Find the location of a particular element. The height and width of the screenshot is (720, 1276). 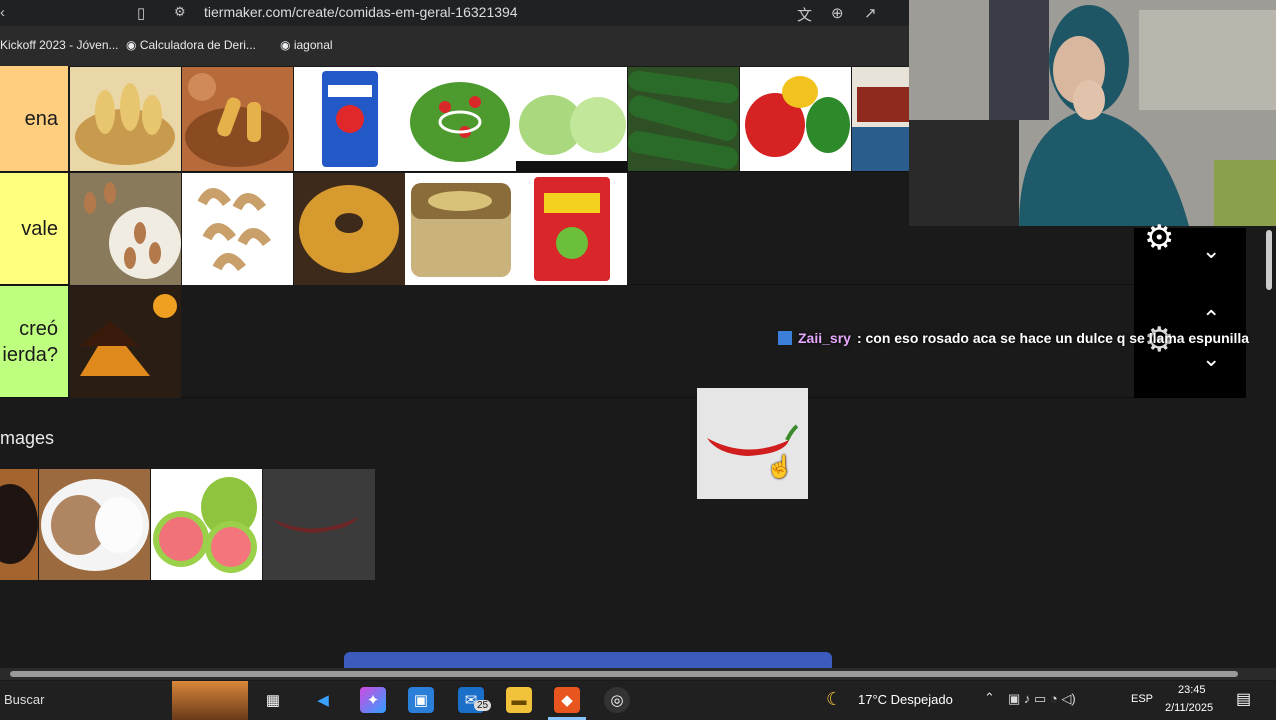

vscode-icon: ◀ is located at coordinates (323, 700).